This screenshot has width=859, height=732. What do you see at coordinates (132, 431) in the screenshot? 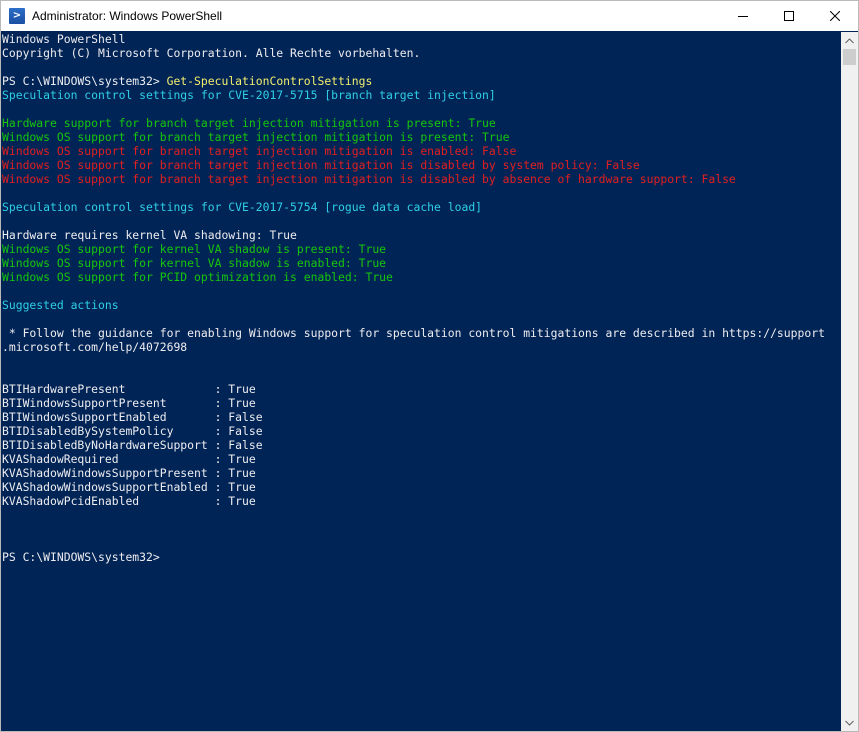
I see `console-text: BTIDisabledBySystemPolicy : False` at bounding box center [132, 431].